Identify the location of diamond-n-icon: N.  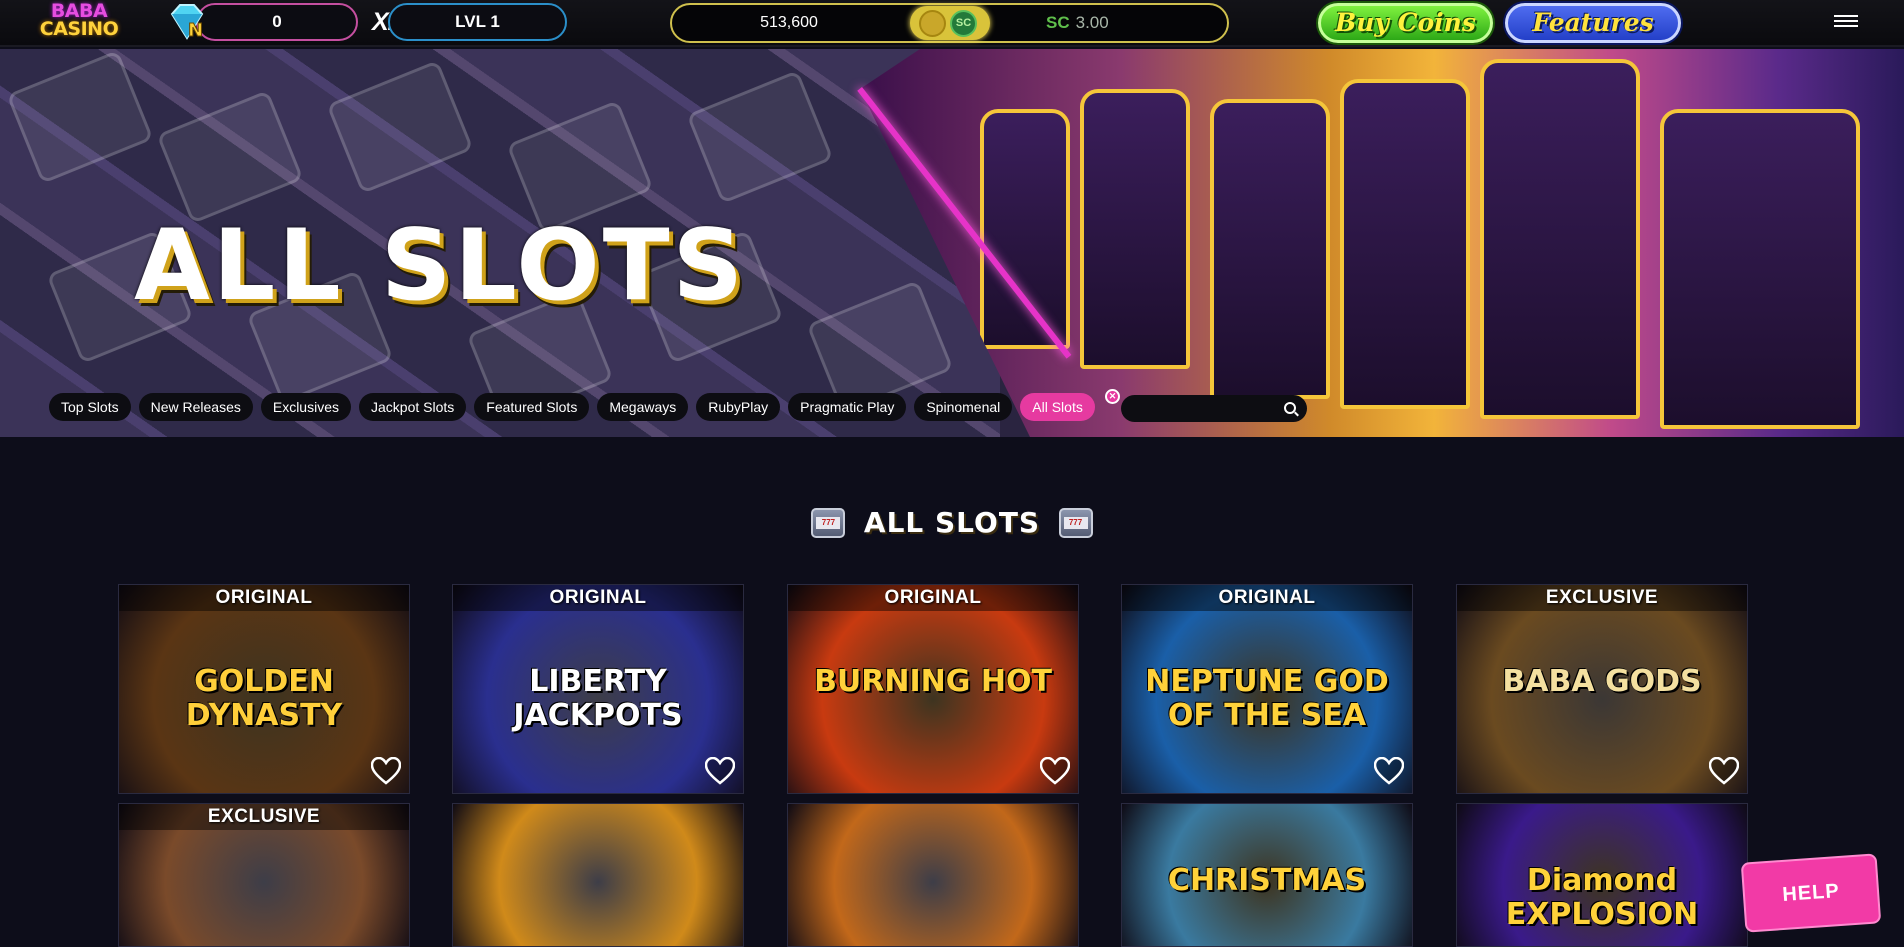
(187, 23).